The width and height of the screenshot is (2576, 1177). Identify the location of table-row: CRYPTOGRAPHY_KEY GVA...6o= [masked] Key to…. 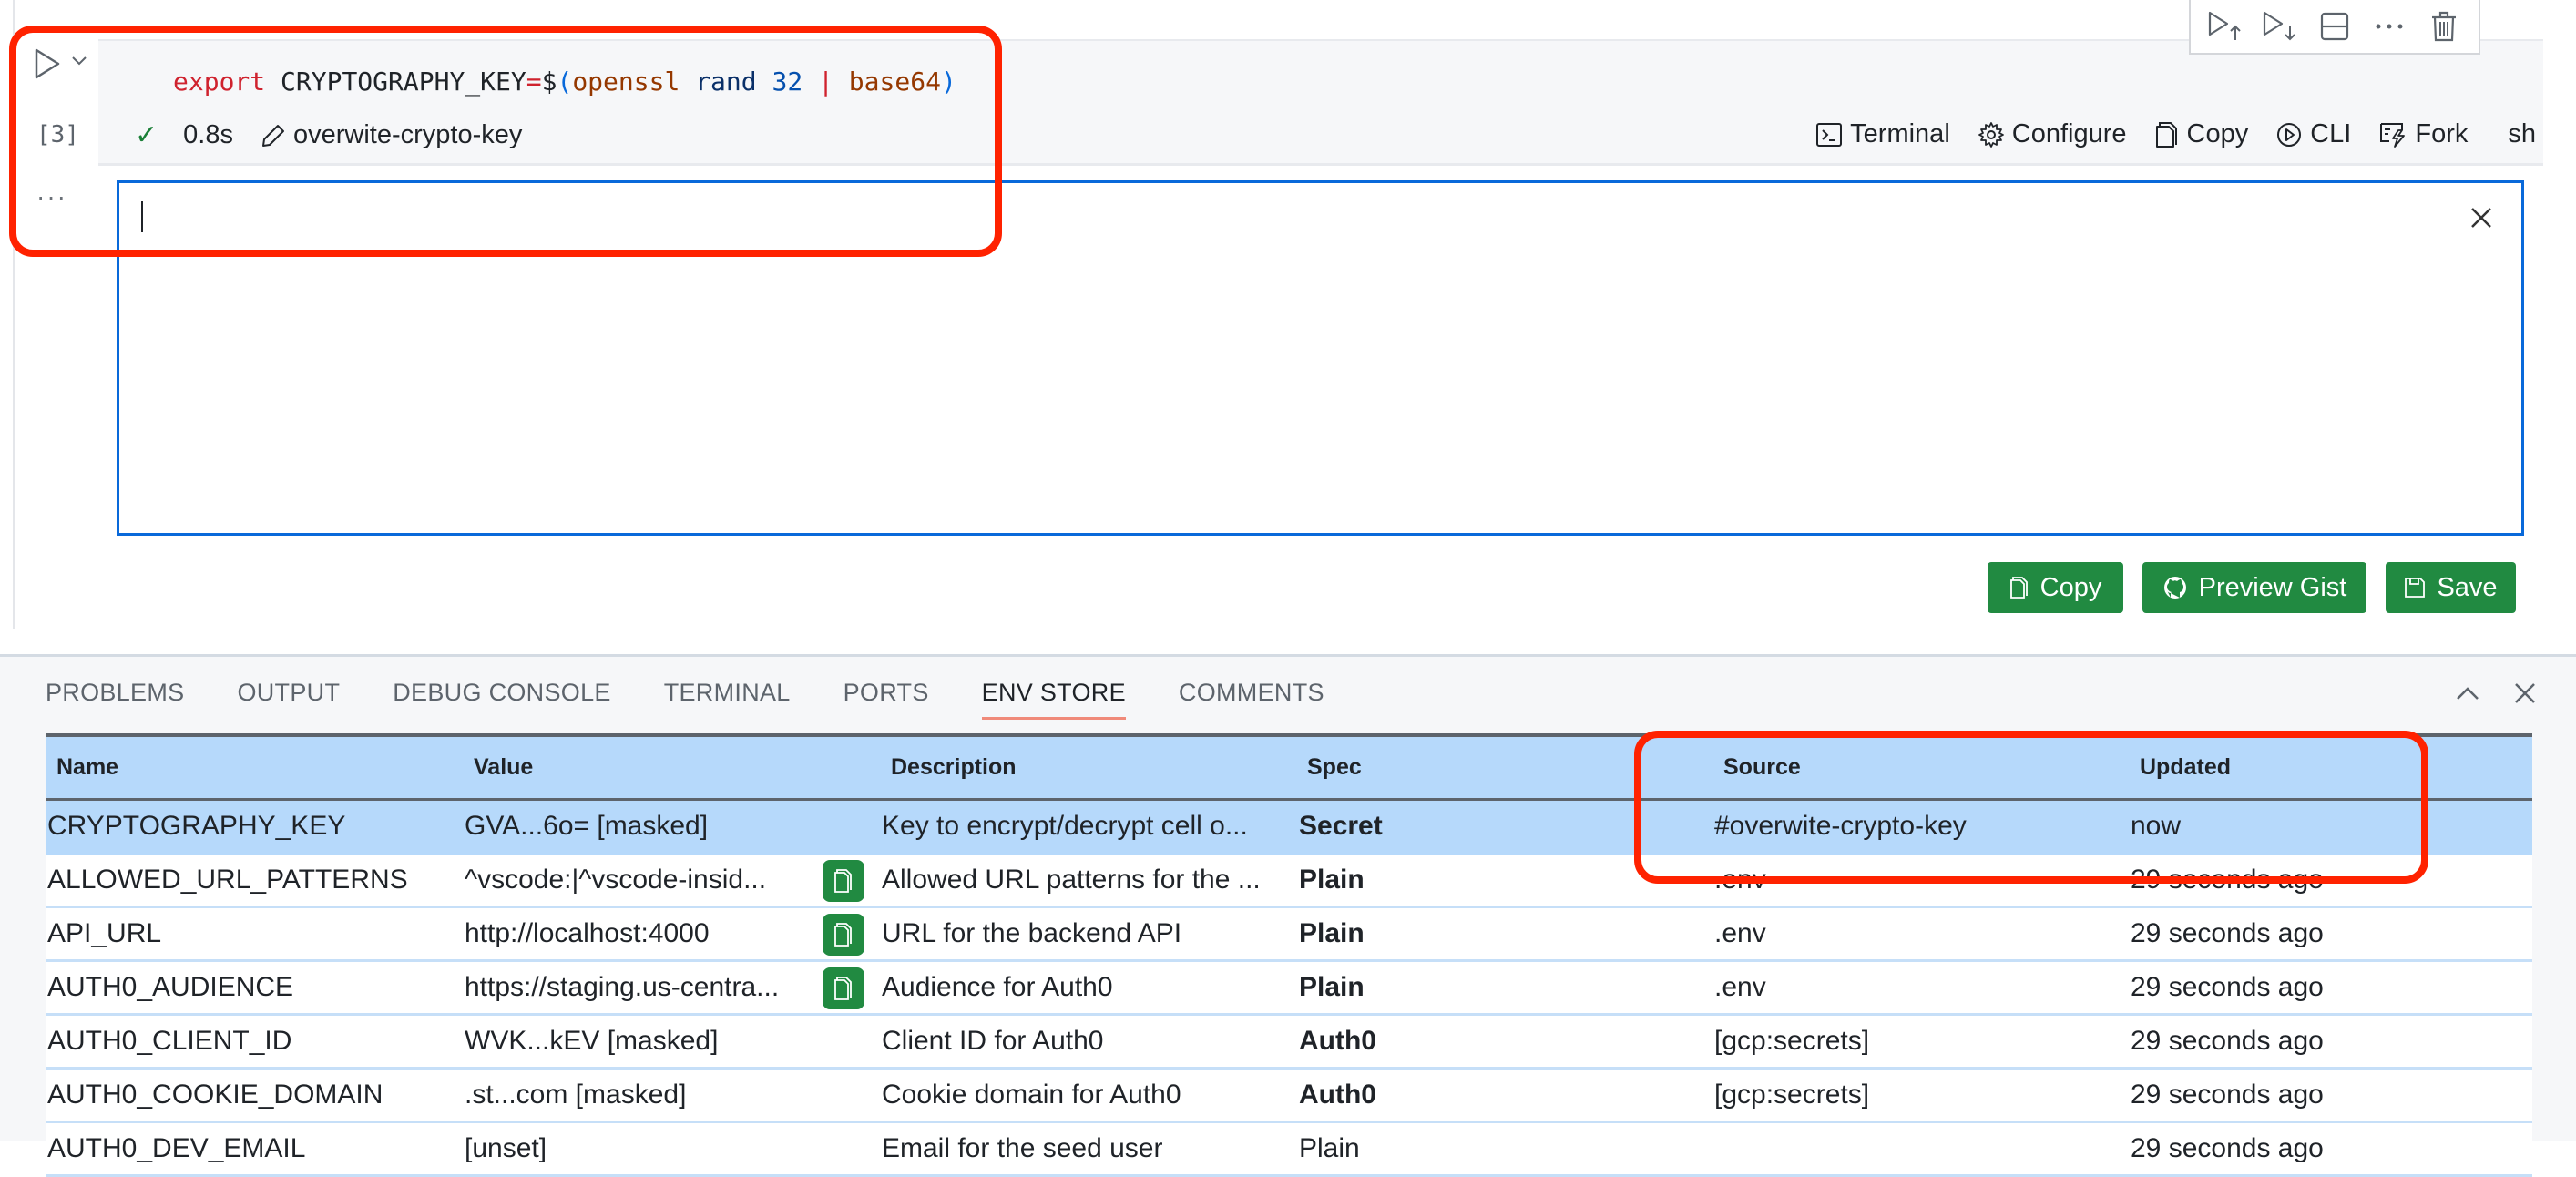
(1289, 828).